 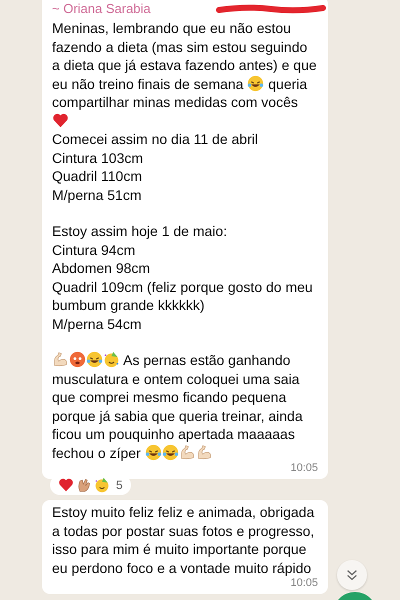 I want to click on message-text: M/perna 54cm, so click(x=97, y=323).